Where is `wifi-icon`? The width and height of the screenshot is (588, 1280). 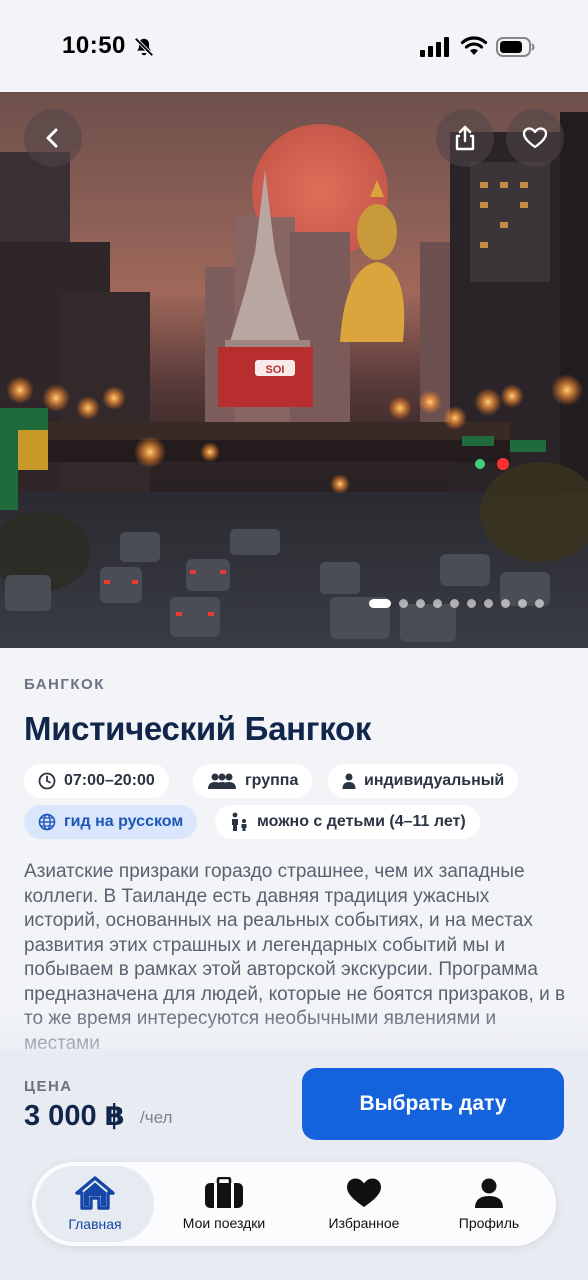 wifi-icon is located at coordinates (474, 45).